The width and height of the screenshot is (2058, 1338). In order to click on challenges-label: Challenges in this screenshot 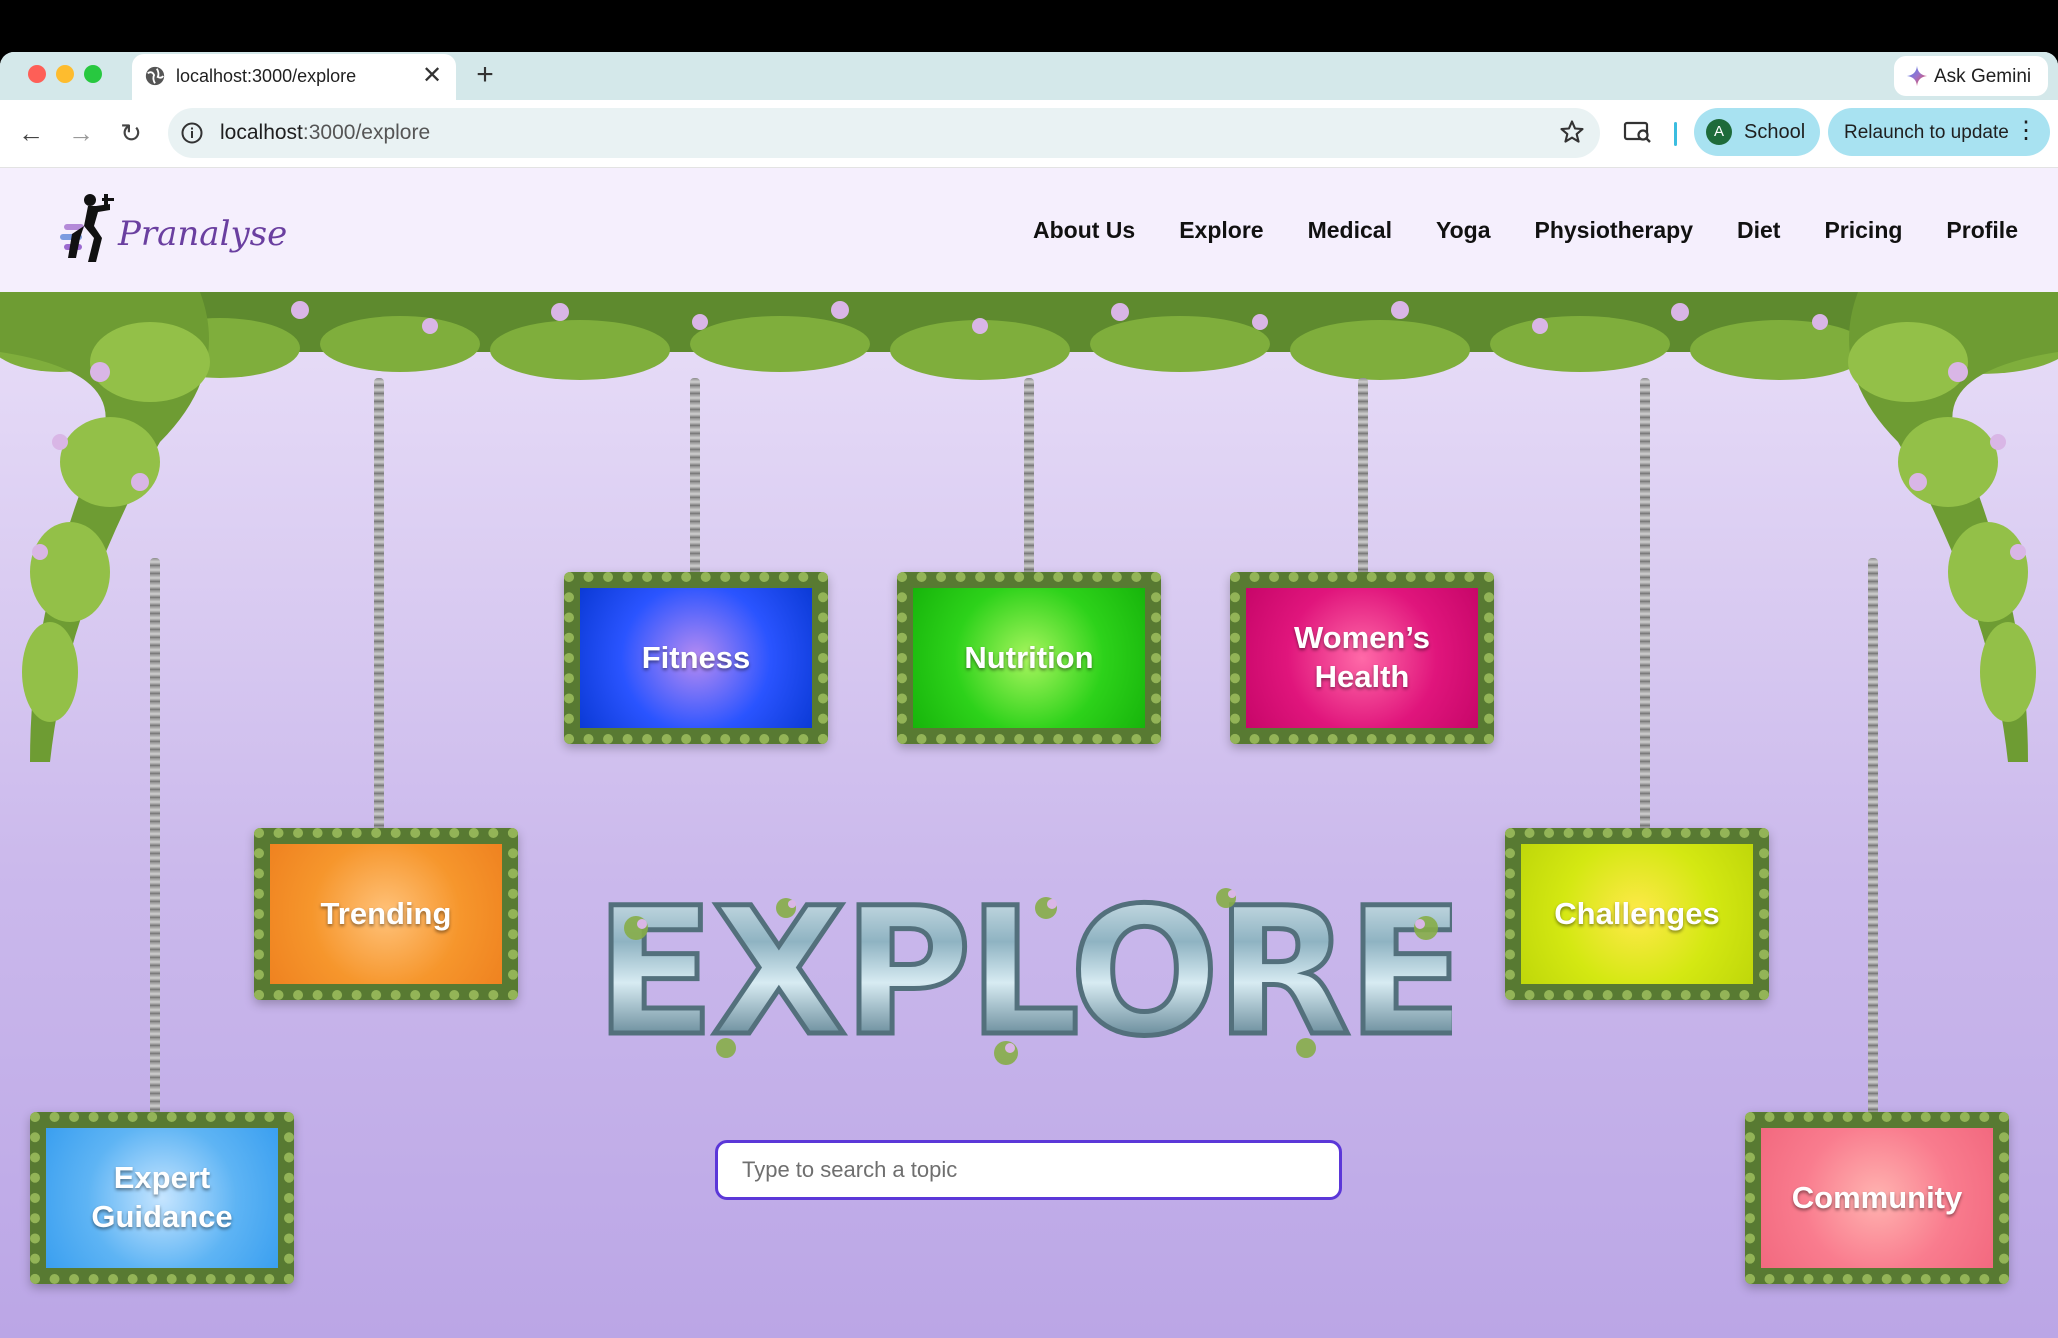, I will do `click(1637, 914)`.